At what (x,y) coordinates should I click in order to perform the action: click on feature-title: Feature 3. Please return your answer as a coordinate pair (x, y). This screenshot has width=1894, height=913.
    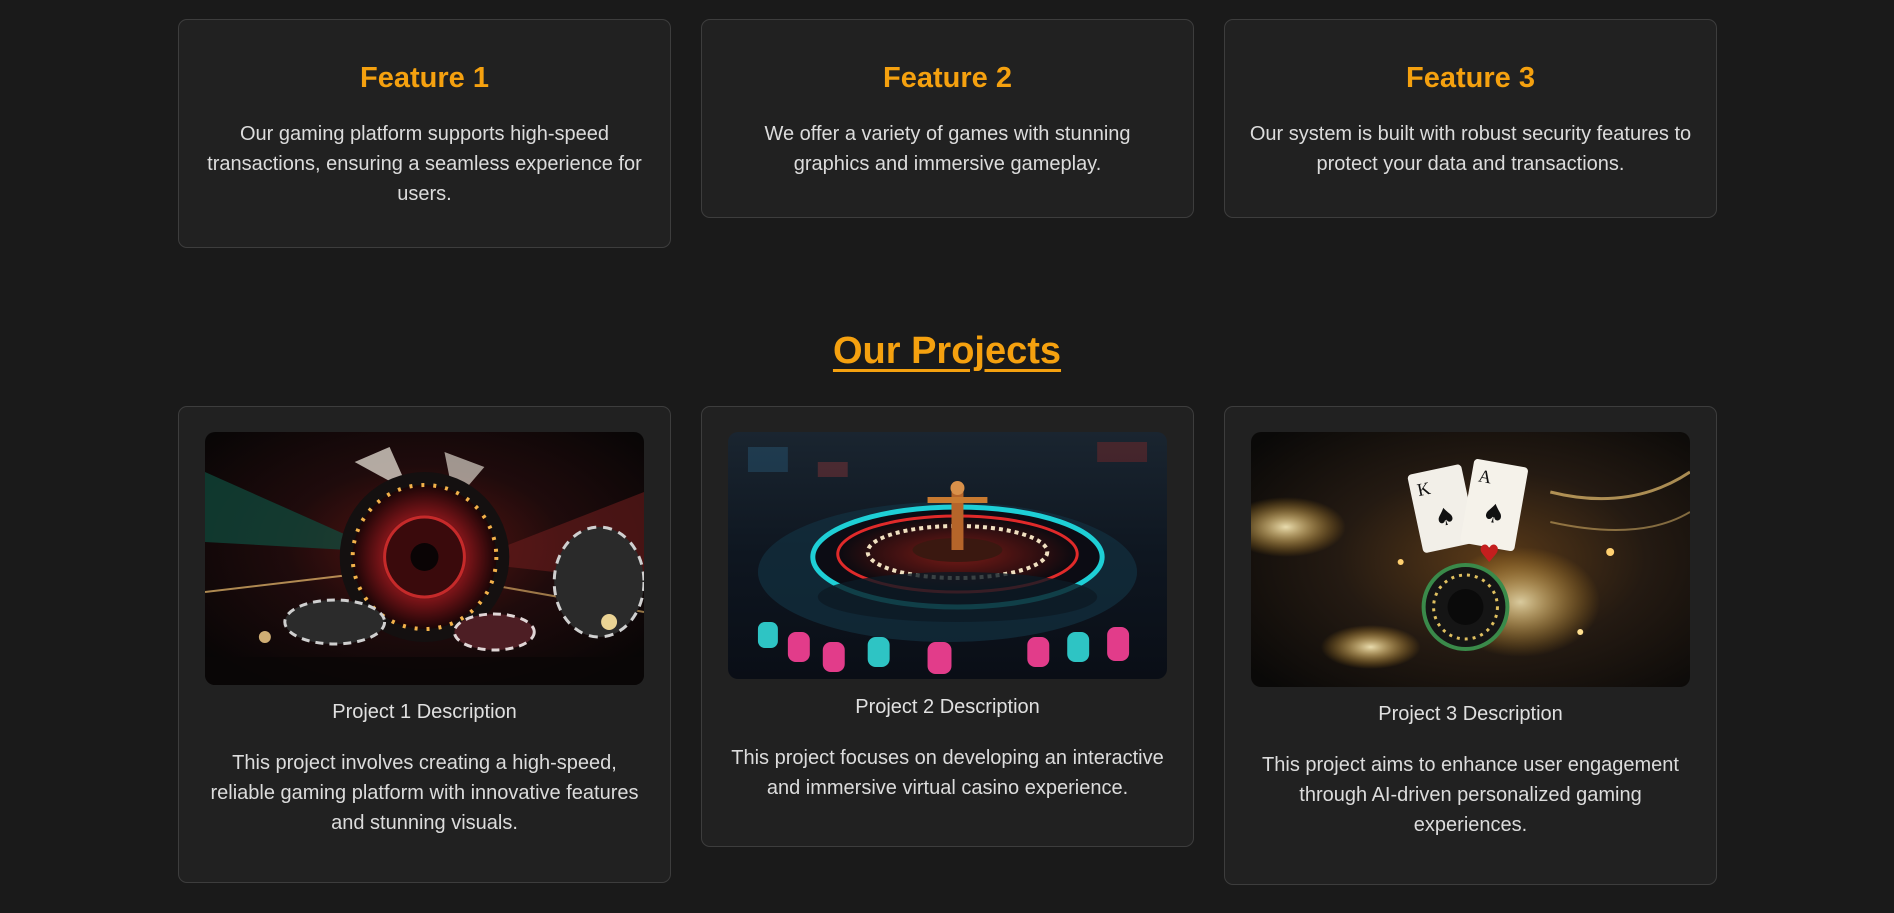
    Looking at the image, I should click on (1470, 78).